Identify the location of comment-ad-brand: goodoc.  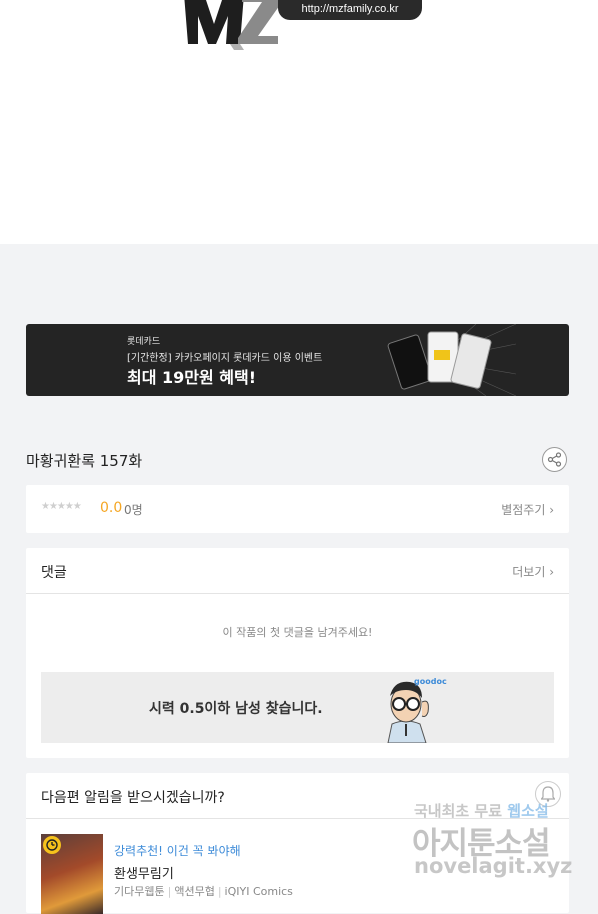
(430, 681).